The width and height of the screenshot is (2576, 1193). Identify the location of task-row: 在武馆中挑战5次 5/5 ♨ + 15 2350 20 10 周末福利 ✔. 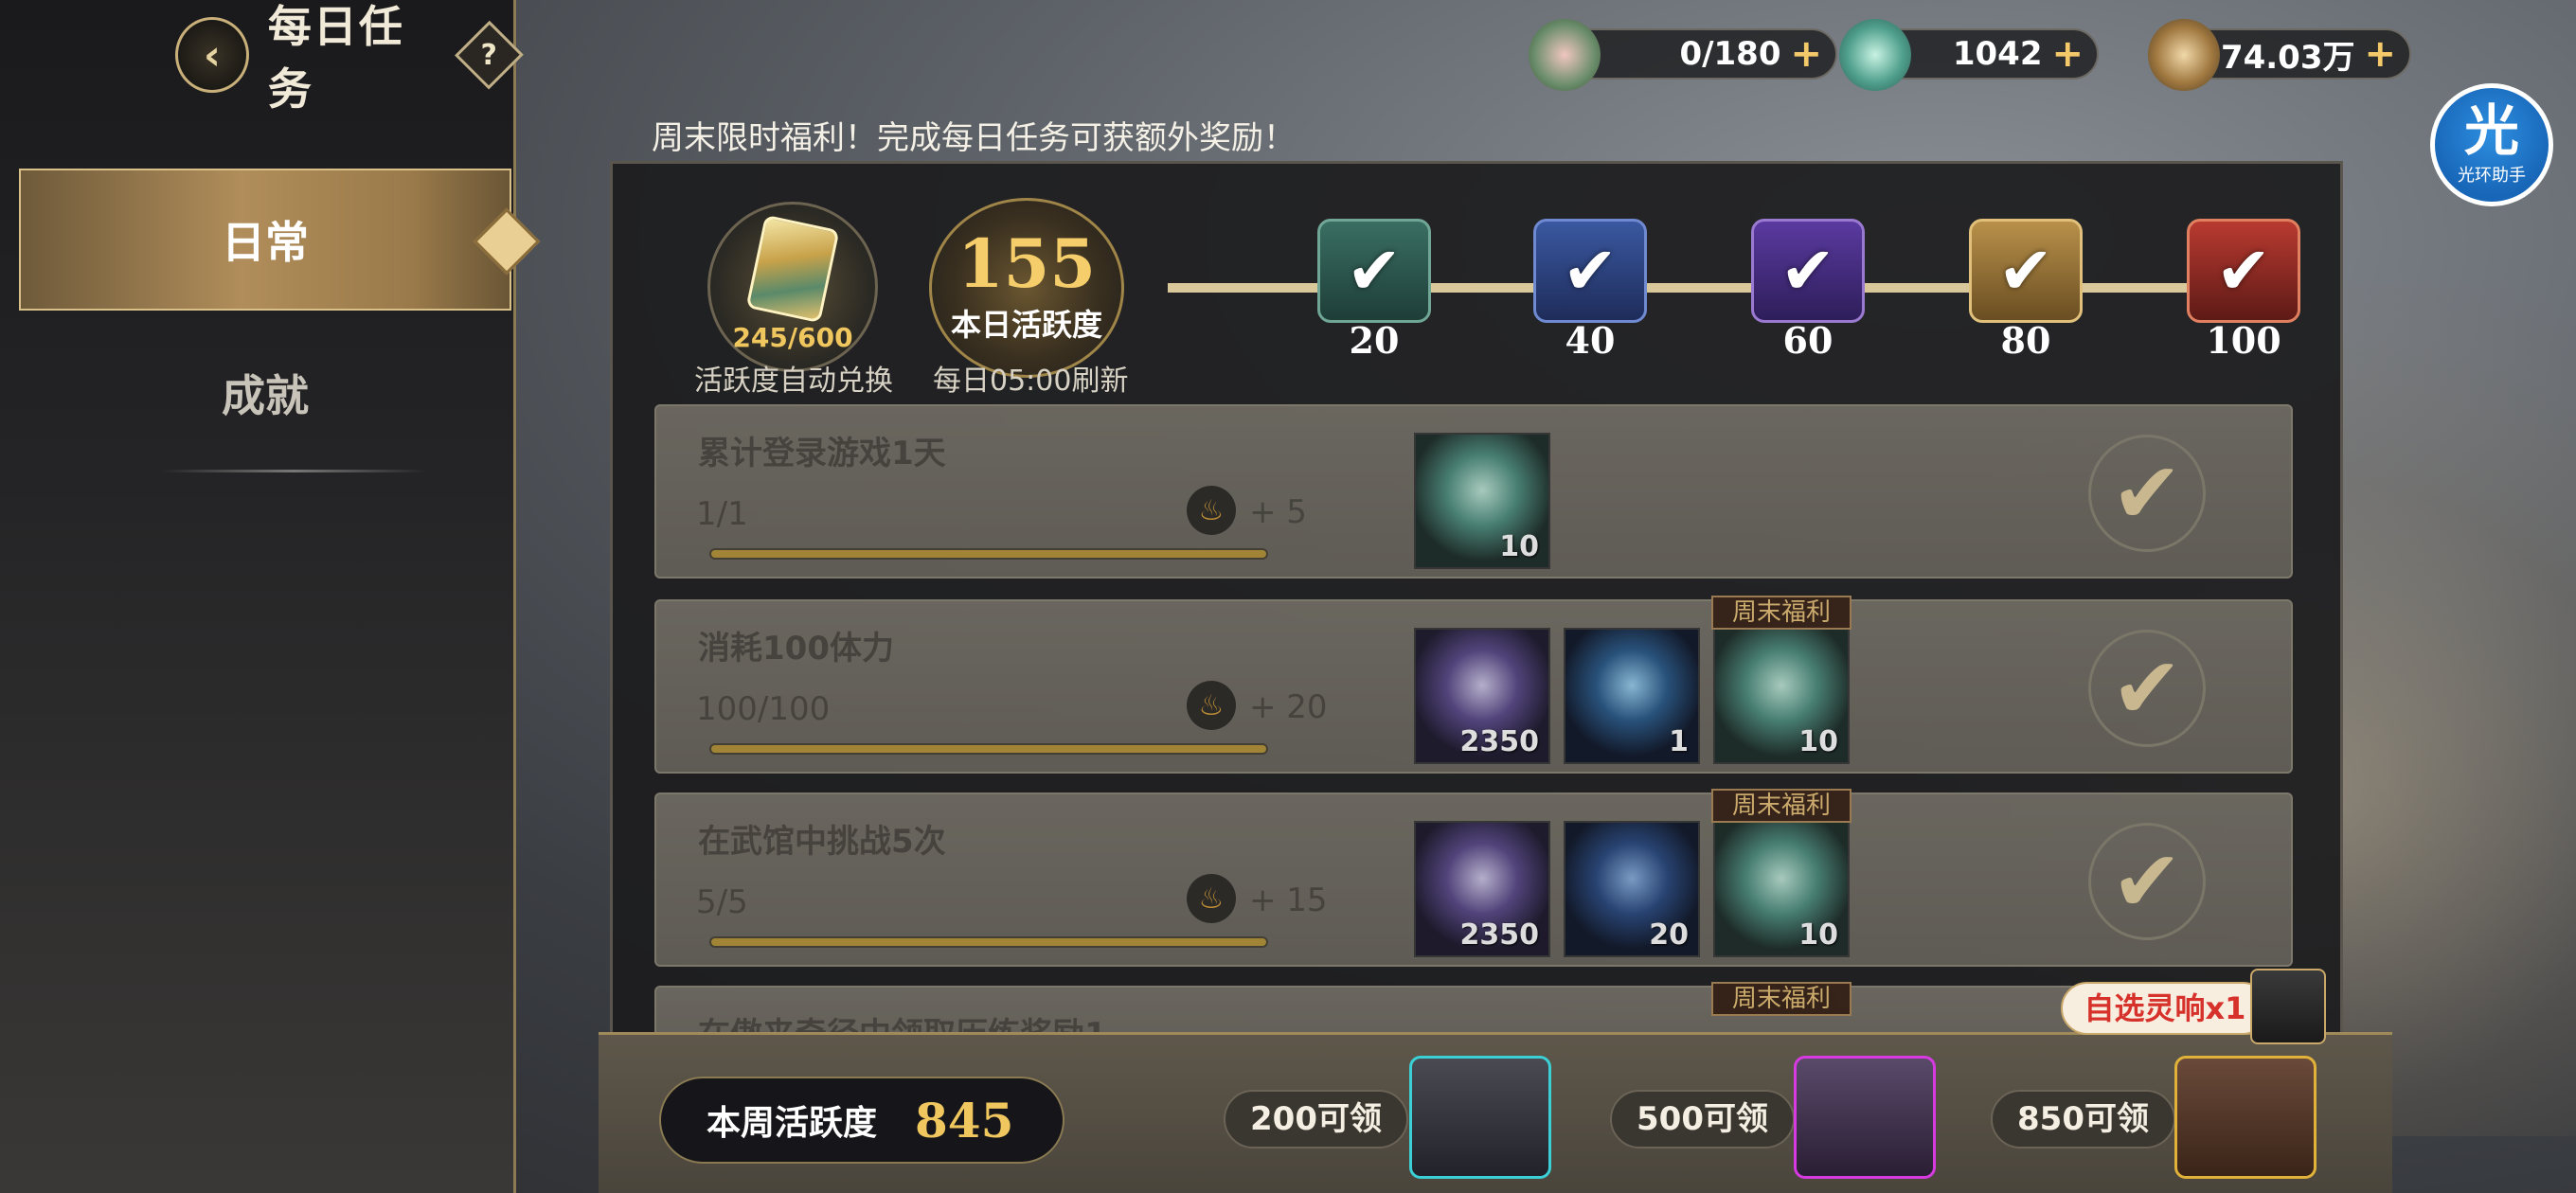
(1473, 878).